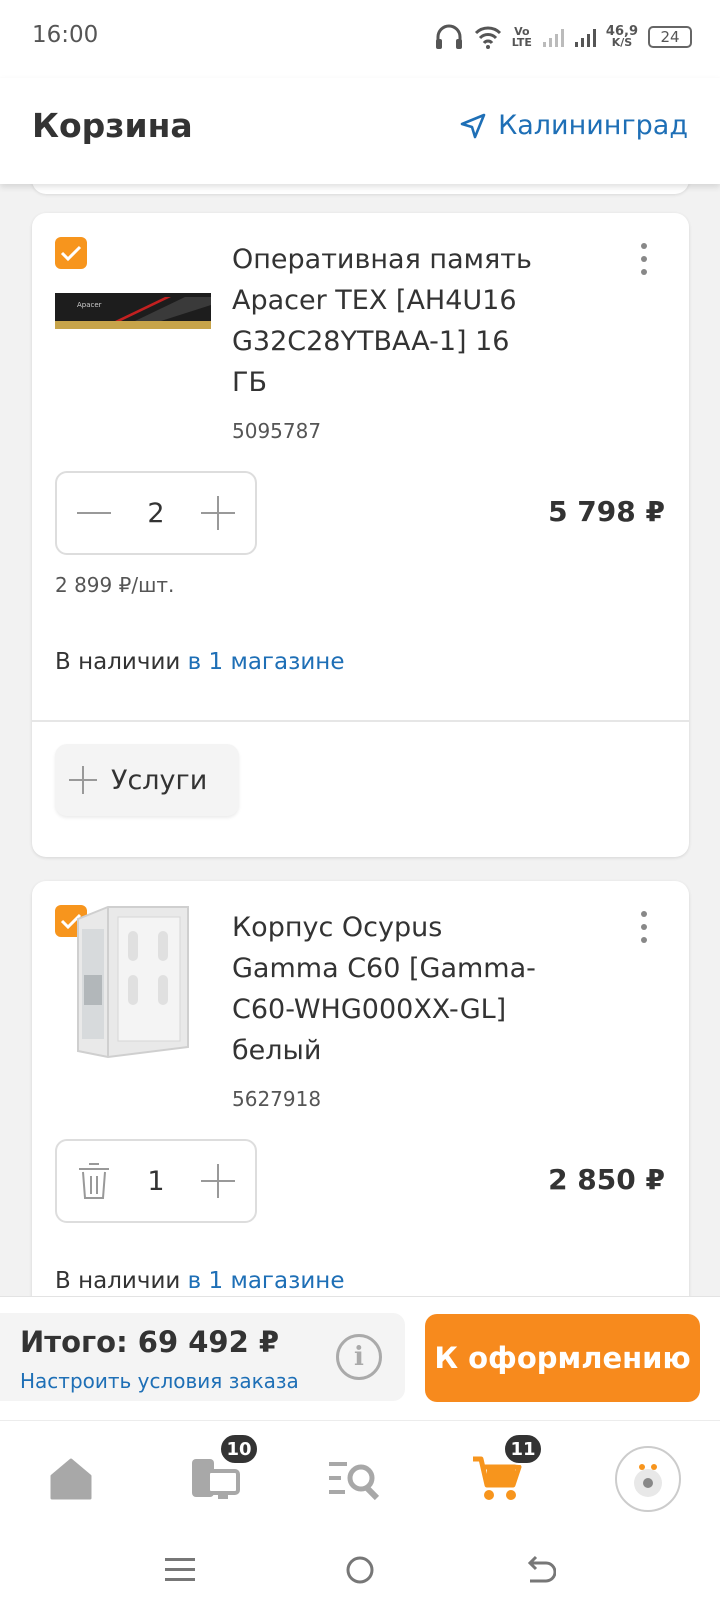 This screenshot has width=720, height=1612. I want to click on status-bar: 16:00 Vo LTE 46,9 K/S 24, so click(360, 39).